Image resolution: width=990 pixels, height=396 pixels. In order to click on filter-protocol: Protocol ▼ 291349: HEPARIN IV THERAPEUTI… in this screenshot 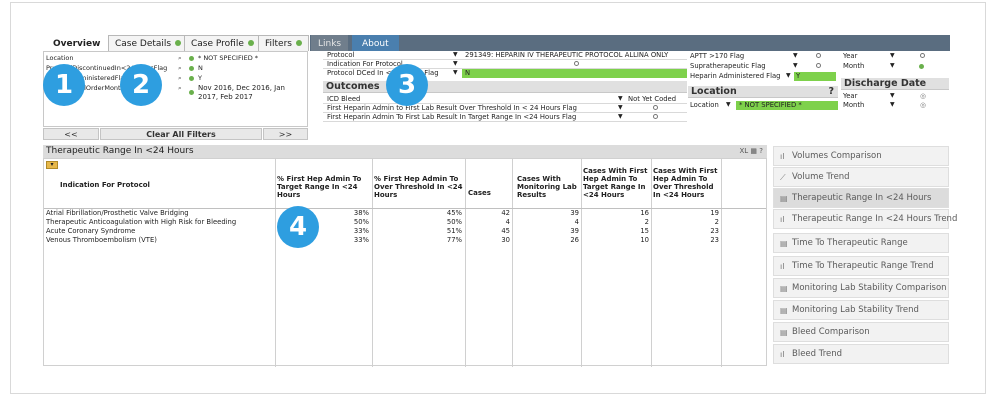, I will do `click(505, 55)`.